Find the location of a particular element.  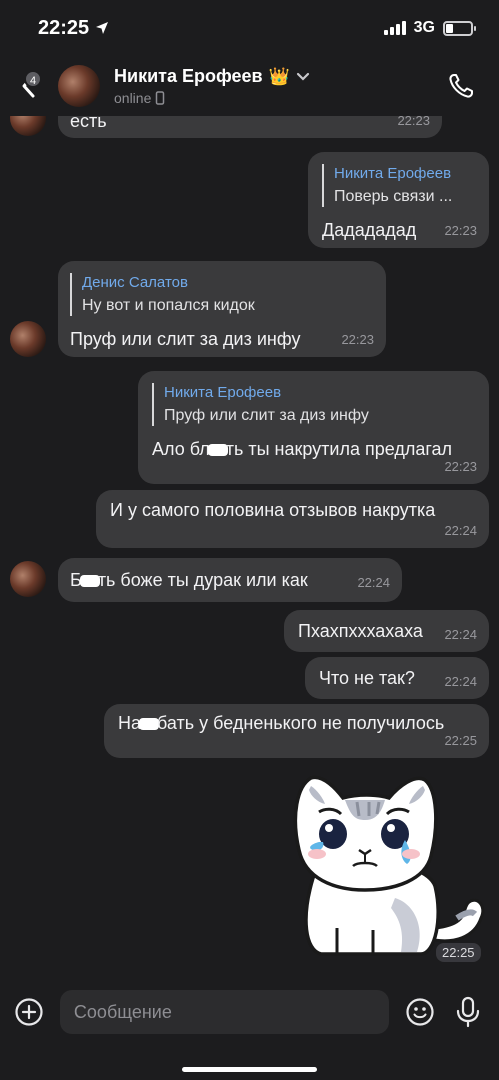

emoji-button is located at coordinates (420, 1012).